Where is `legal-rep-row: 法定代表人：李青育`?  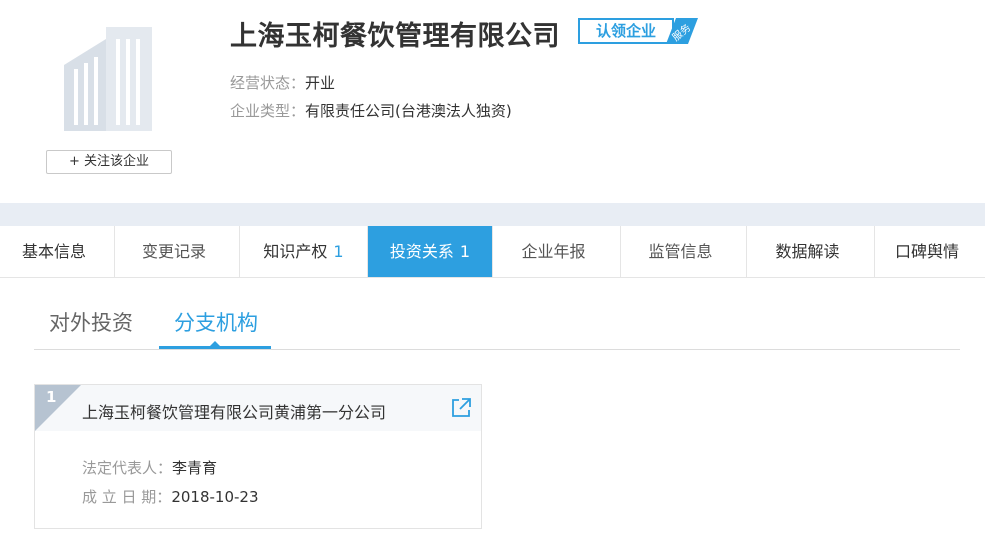 legal-rep-row: 法定代表人：李青育 is located at coordinates (149, 467).